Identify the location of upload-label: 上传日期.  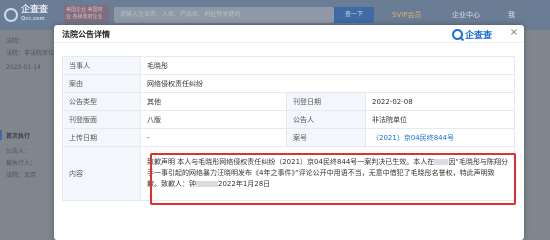
(101, 137).